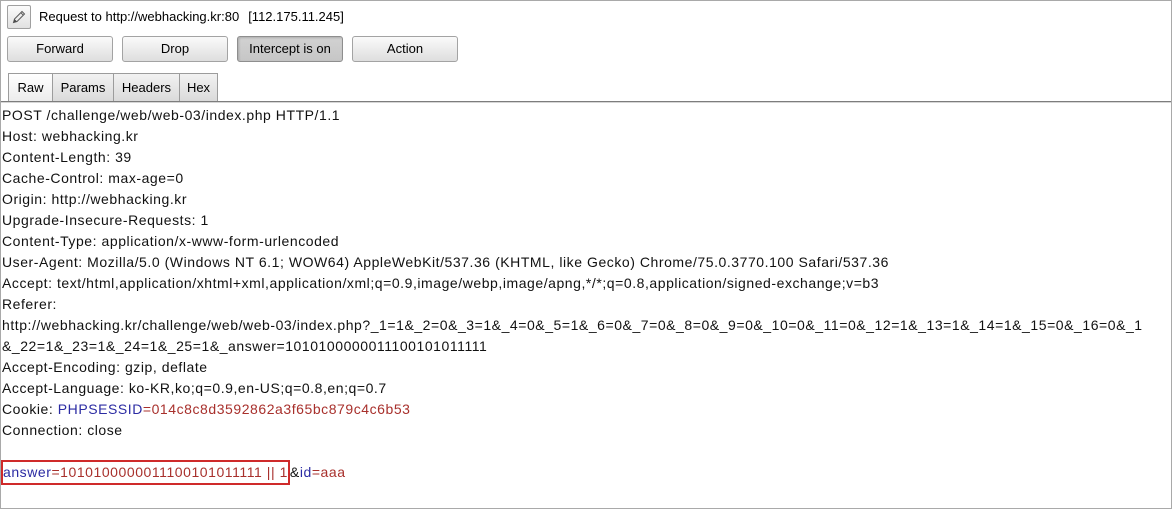 The width and height of the screenshot is (1172, 509). Describe the element at coordinates (146, 87) in the screenshot. I see `tab-headers: Headers` at that location.